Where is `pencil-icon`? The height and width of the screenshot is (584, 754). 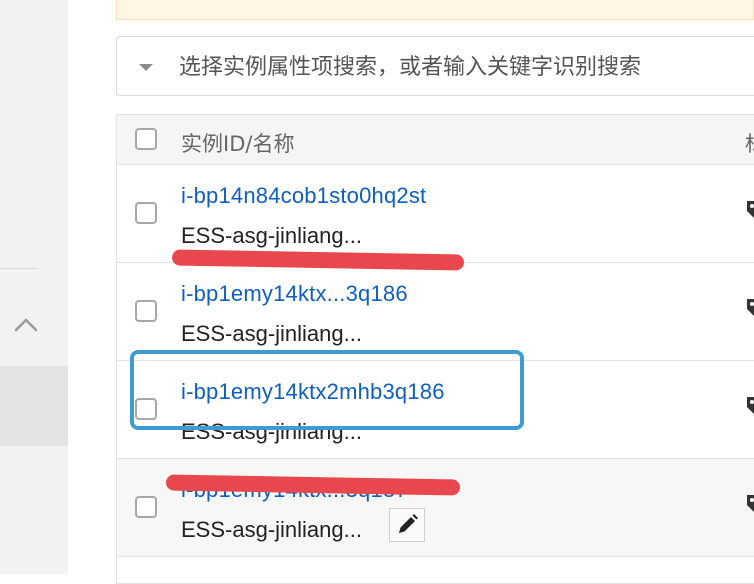 pencil-icon is located at coordinates (408, 523).